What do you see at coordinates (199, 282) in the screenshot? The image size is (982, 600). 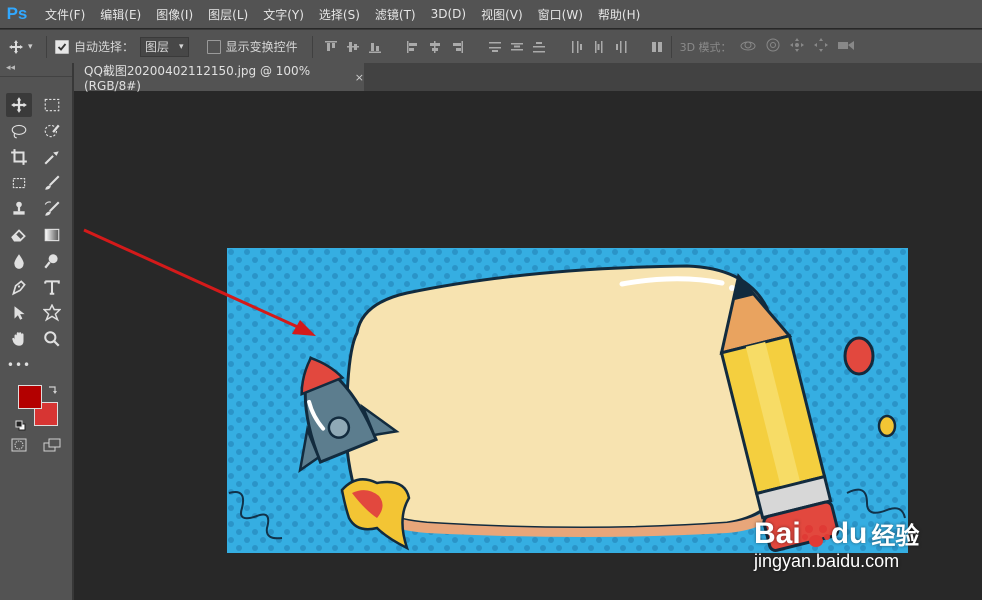 I see `annotation-arrow` at bounding box center [199, 282].